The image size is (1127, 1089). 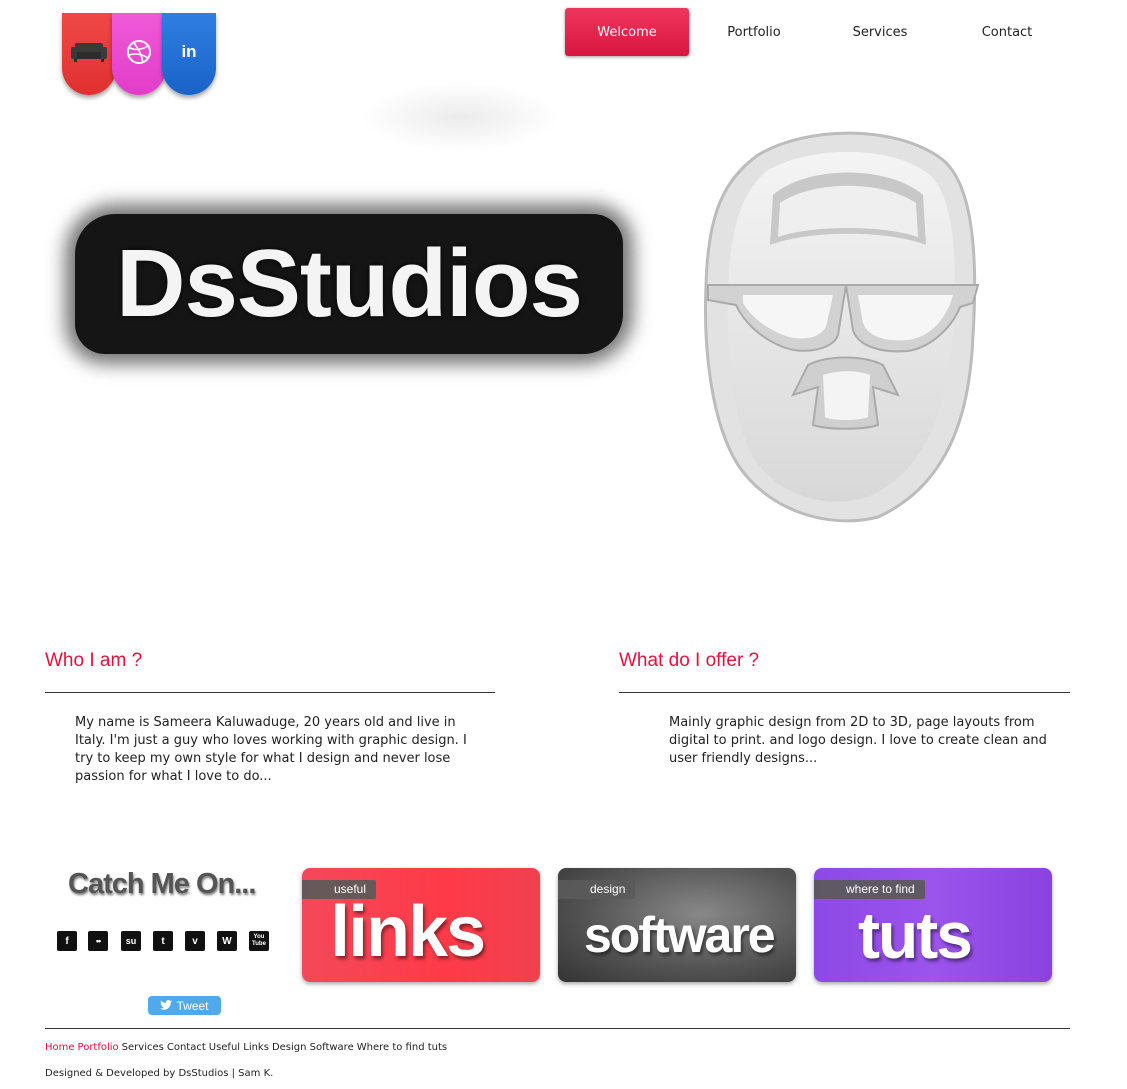 I want to click on card-tag-where-to-find: where to find, so click(x=869, y=889).